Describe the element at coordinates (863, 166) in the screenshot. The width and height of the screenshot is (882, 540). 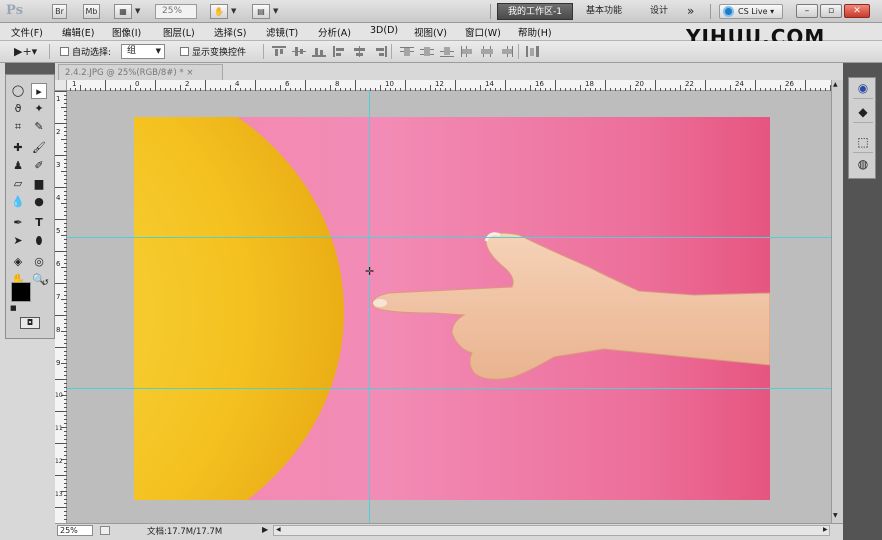
I see `3d-icon: ◍` at that location.